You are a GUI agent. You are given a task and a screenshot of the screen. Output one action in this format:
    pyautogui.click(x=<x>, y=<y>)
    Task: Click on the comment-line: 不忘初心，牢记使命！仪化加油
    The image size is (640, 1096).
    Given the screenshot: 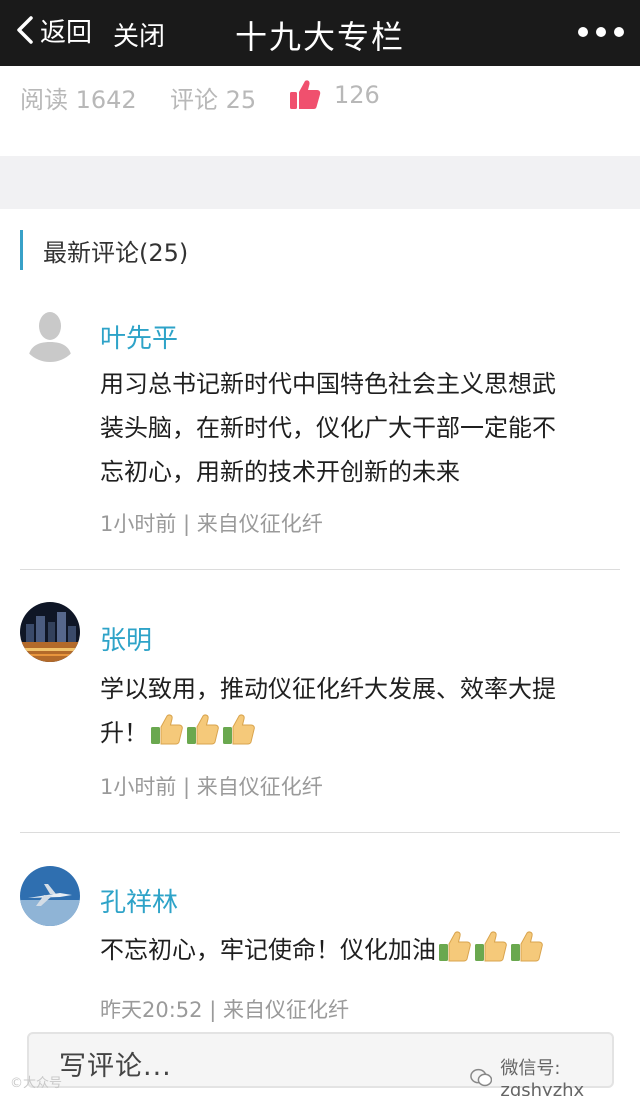 What is the action you would take?
    pyautogui.click(x=360, y=950)
    